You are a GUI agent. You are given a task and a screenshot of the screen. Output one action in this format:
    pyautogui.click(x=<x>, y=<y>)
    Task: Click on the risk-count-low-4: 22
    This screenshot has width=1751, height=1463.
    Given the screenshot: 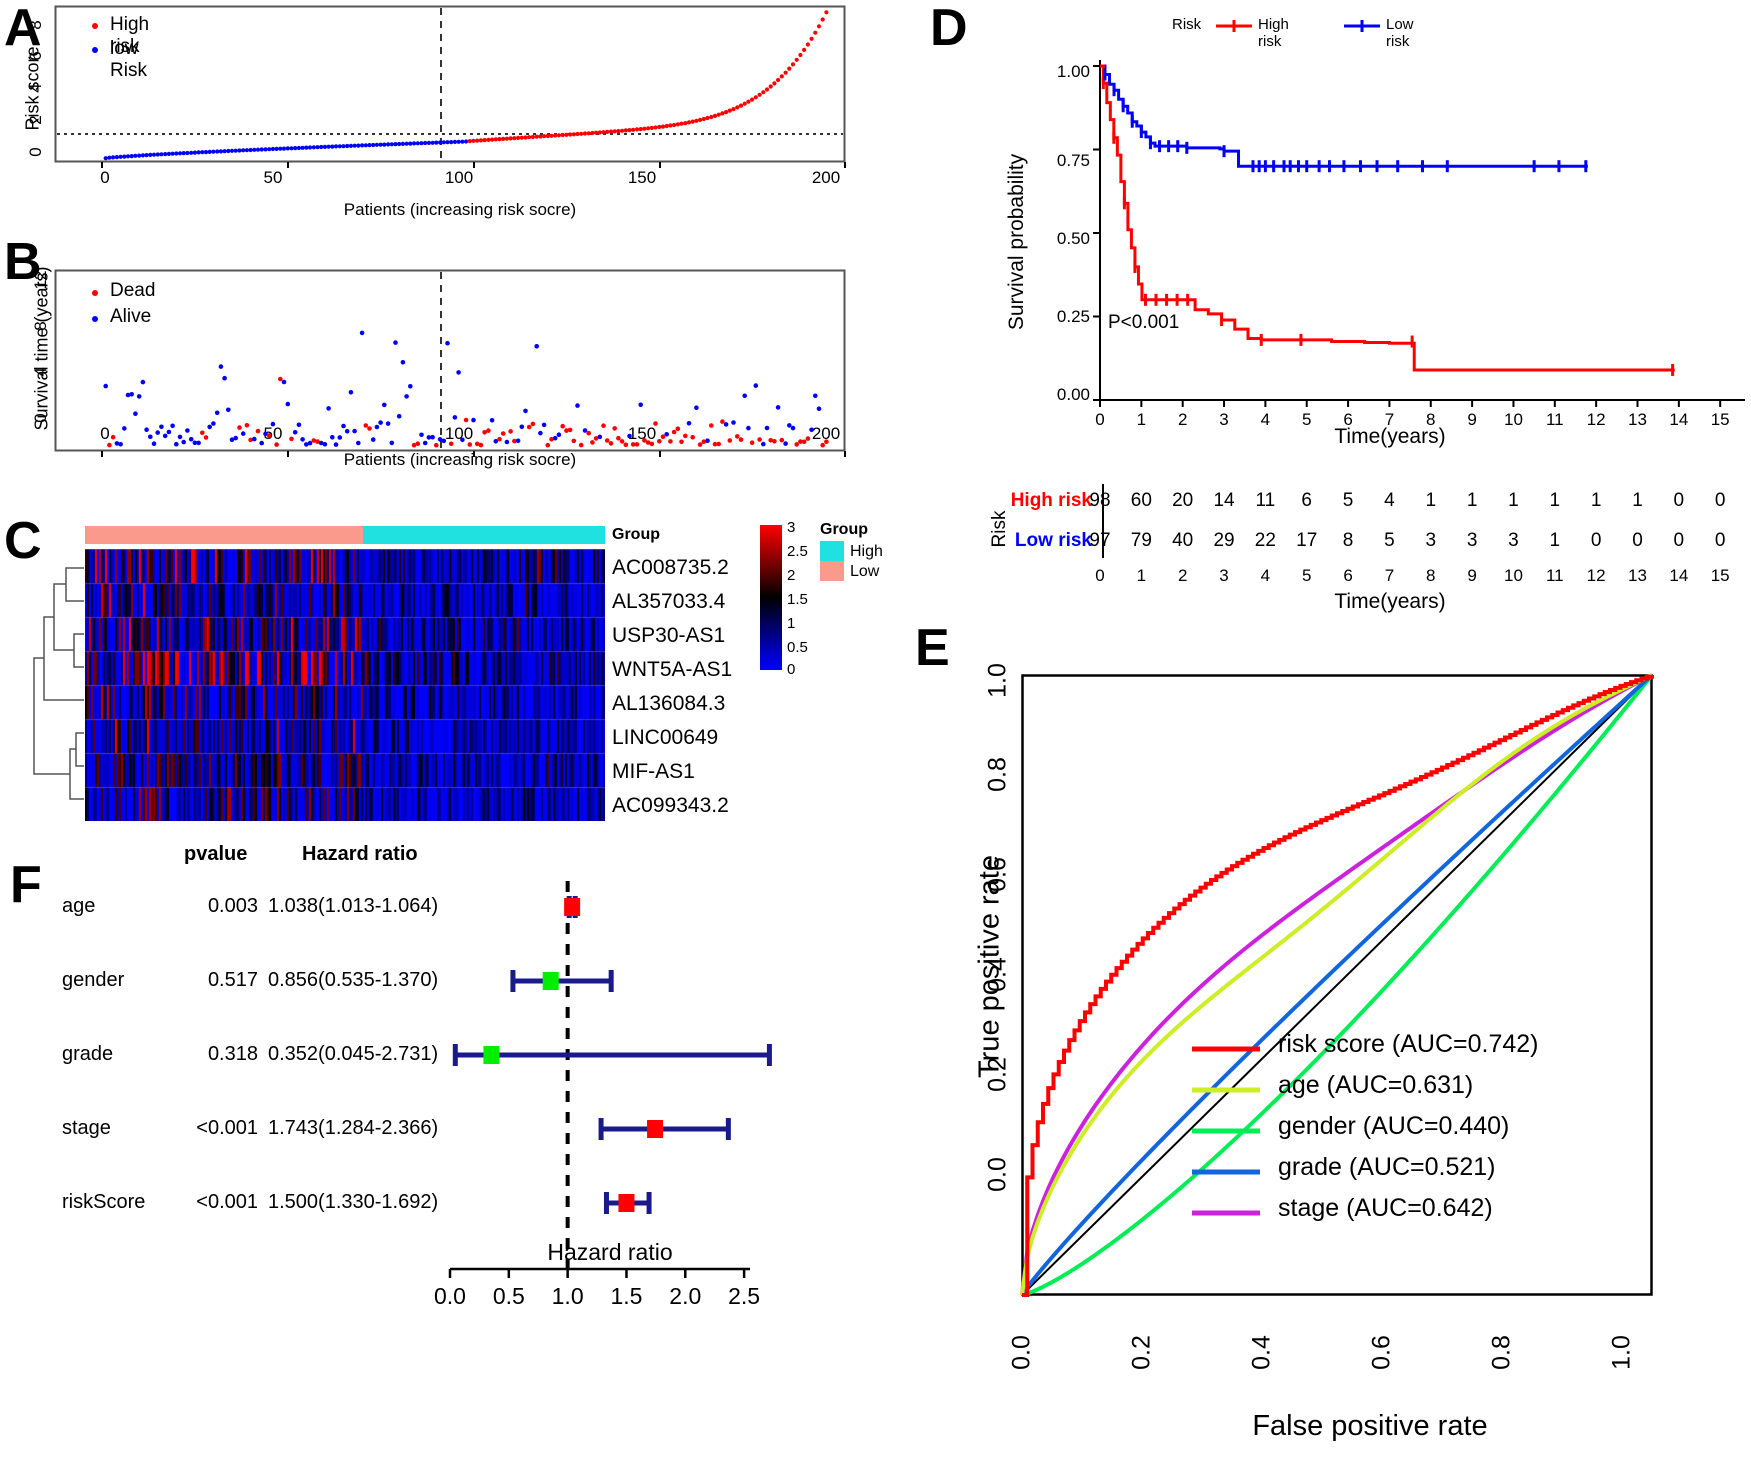 What is the action you would take?
    pyautogui.click(x=1265, y=540)
    